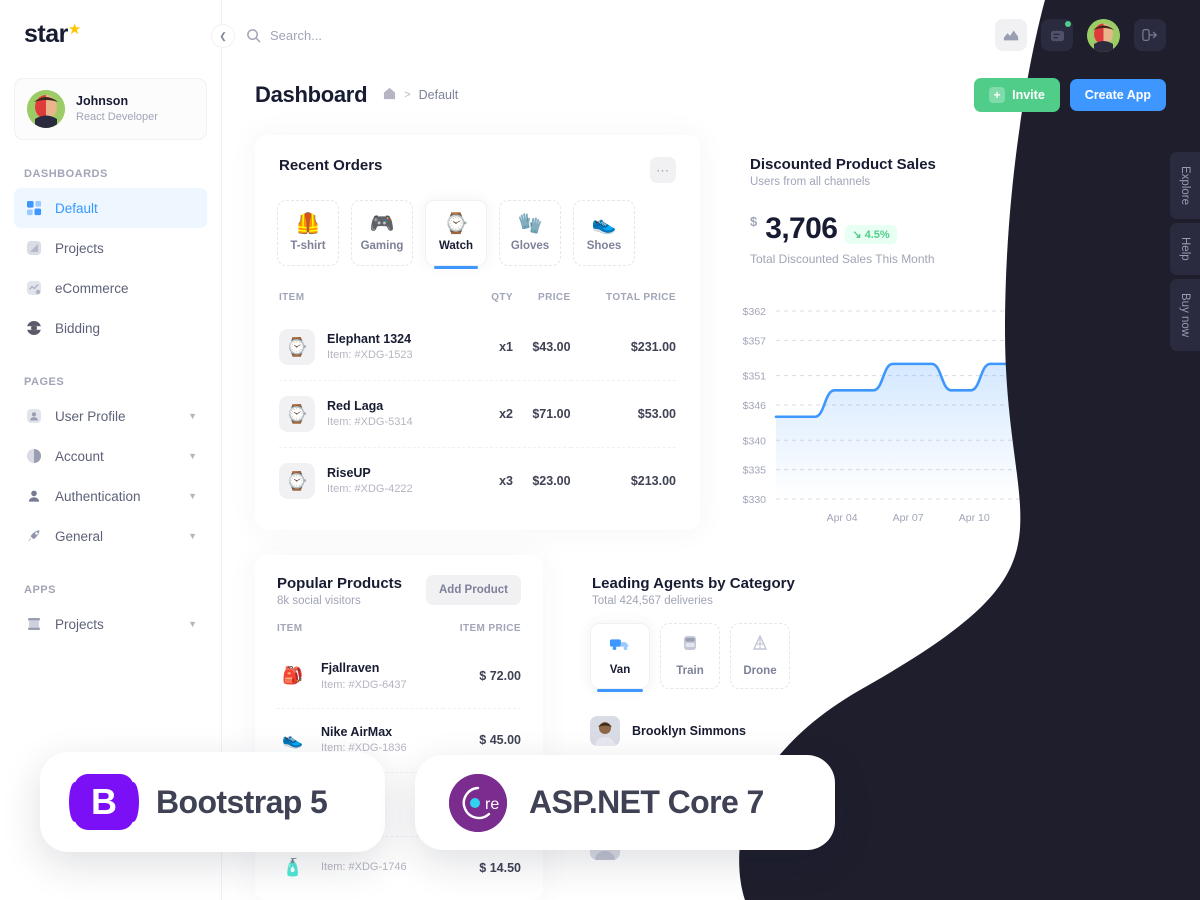 The height and width of the screenshot is (900, 1200). What do you see at coordinates (871, 234) in the screenshot?
I see `delta-badge: ↘ 4.5%` at bounding box center [871, 234].